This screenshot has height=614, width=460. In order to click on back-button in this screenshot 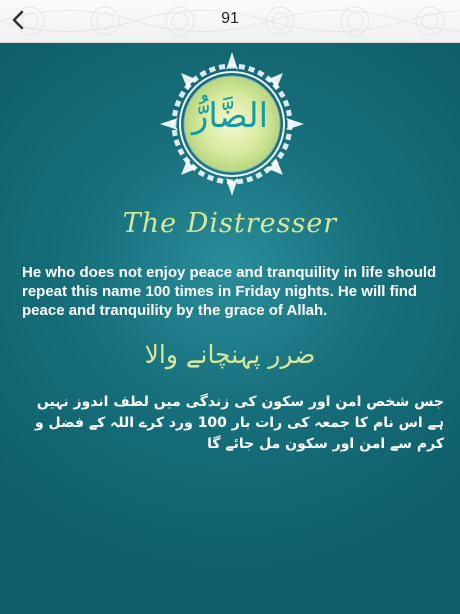, I will do `click(19, 20)`.